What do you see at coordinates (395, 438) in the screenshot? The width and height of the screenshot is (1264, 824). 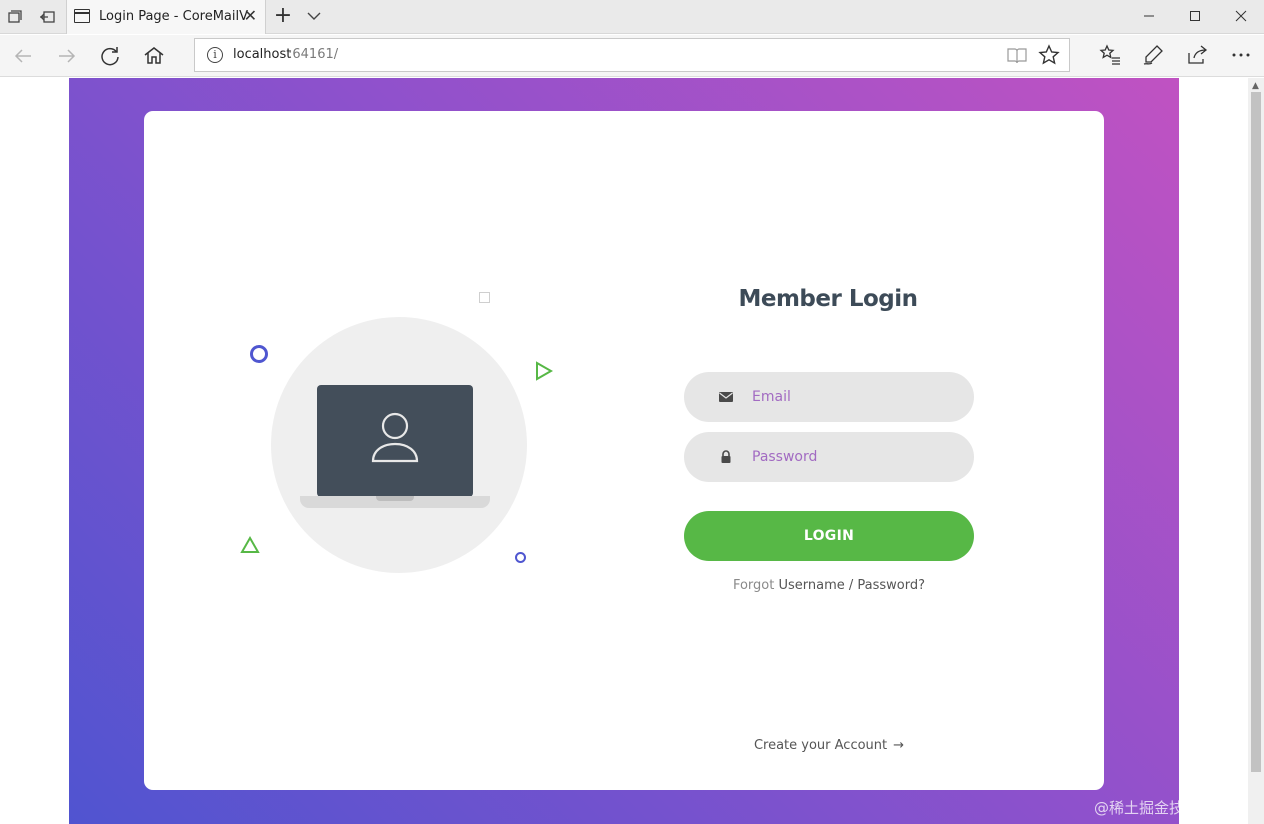 I see `user-icon` at bounding box center [395, 438].